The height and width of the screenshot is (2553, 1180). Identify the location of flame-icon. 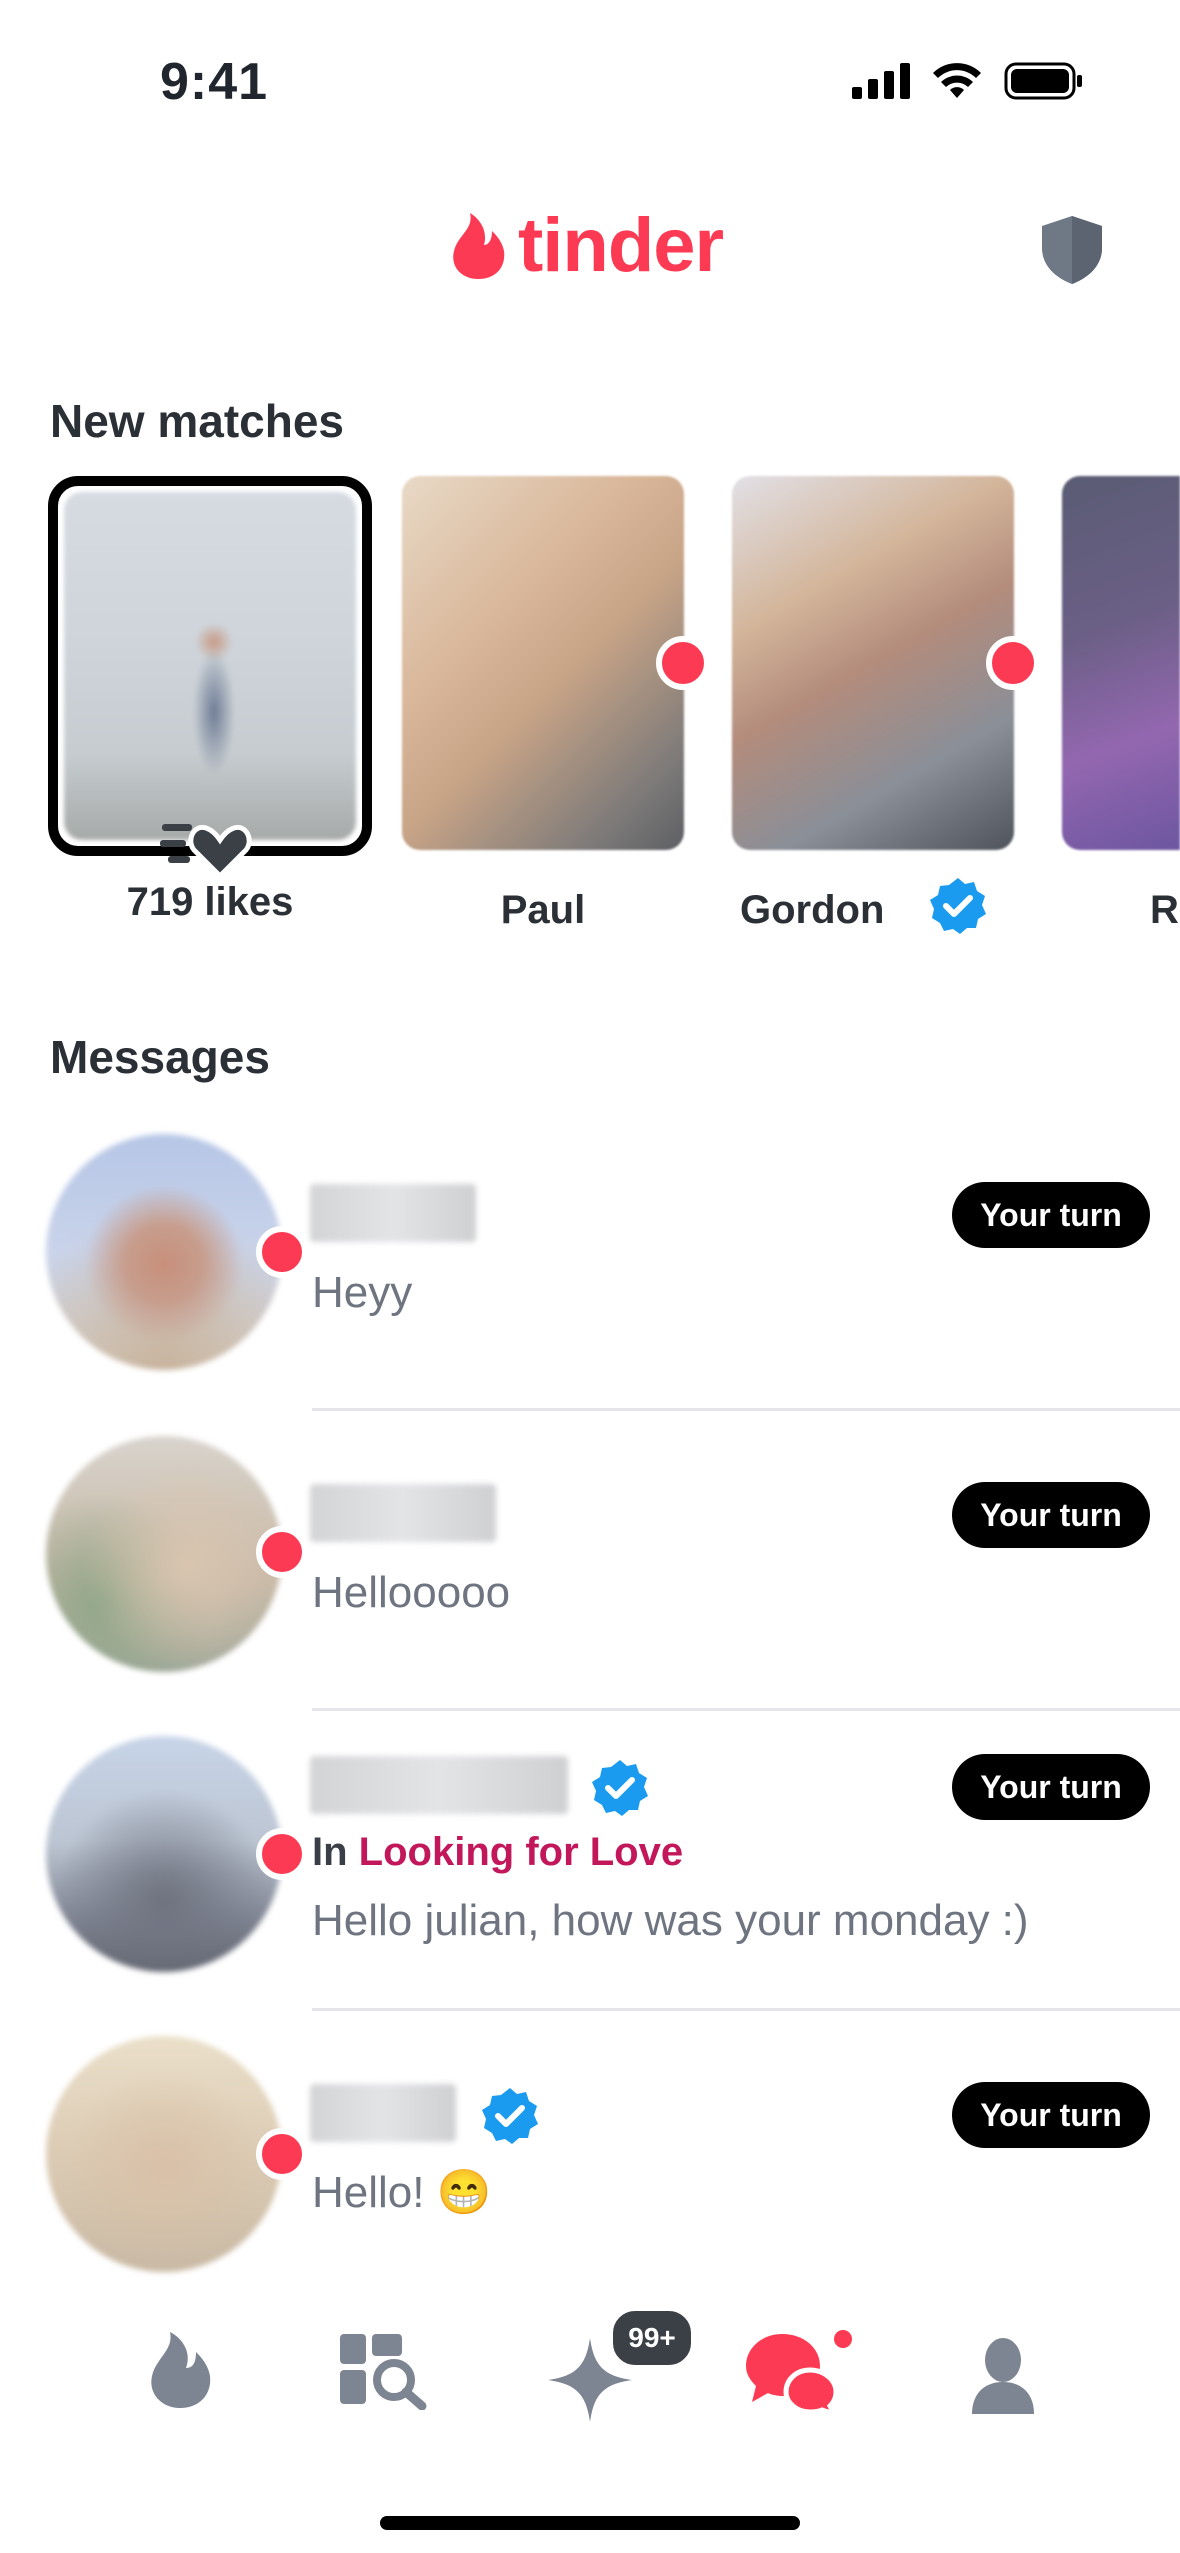
(181, 2370).